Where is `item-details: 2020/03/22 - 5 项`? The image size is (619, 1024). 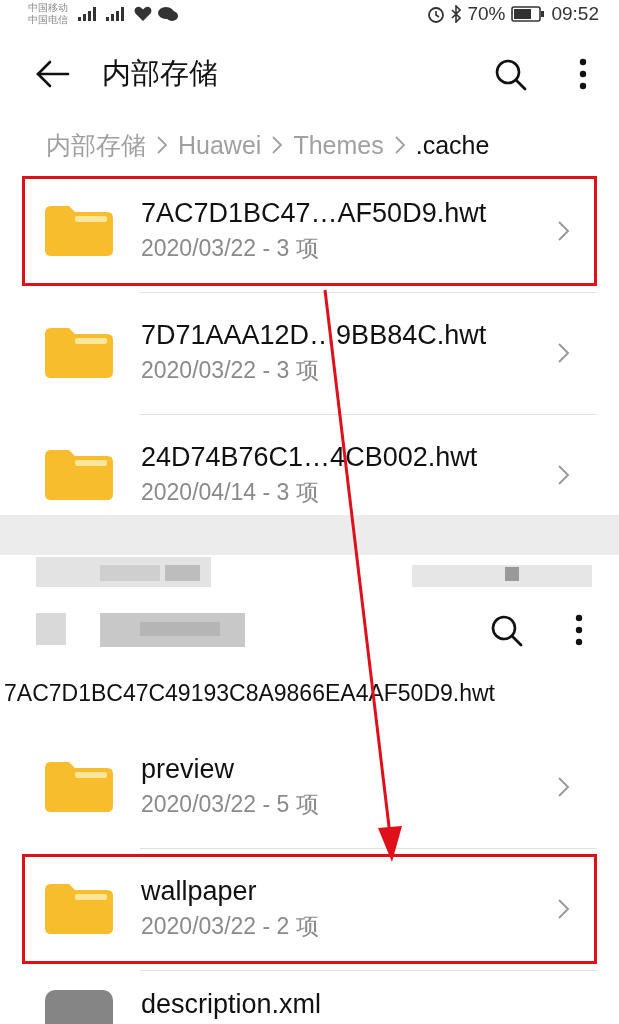 item-details: 2020/03/22 - 5 项 is located at coordinates (230, 804).